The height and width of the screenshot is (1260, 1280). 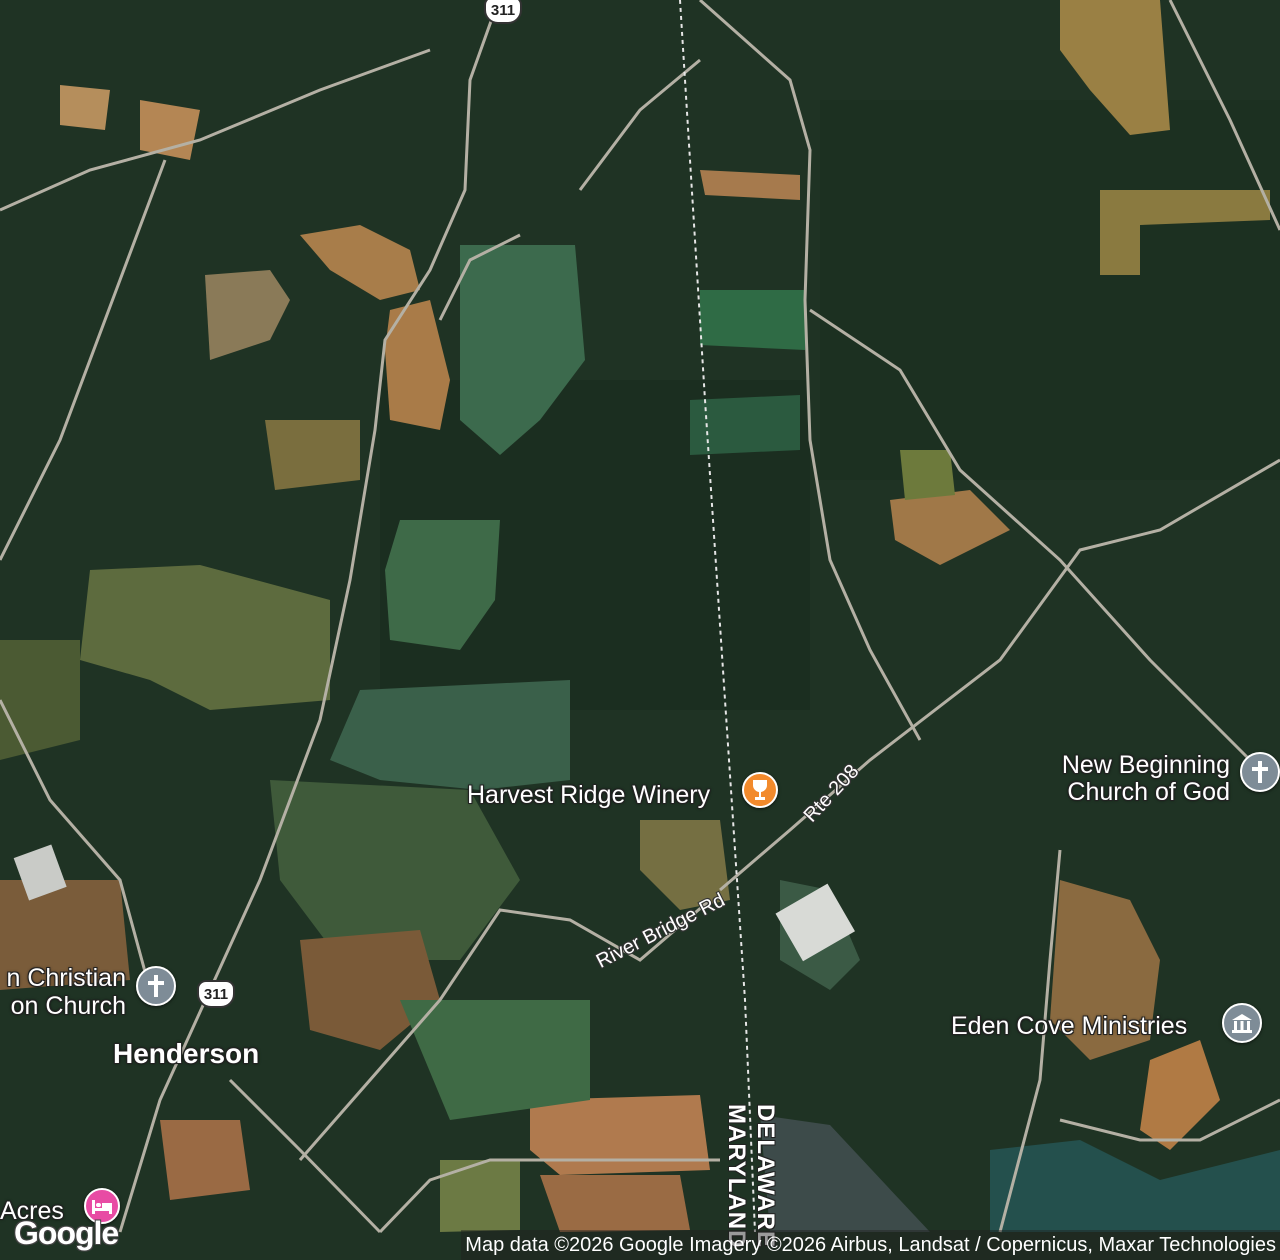 What do you see at coordinates (186, 1054) in the screenshot?
I see `place-label-town: Henderson` at bounding box center [186, 1054].